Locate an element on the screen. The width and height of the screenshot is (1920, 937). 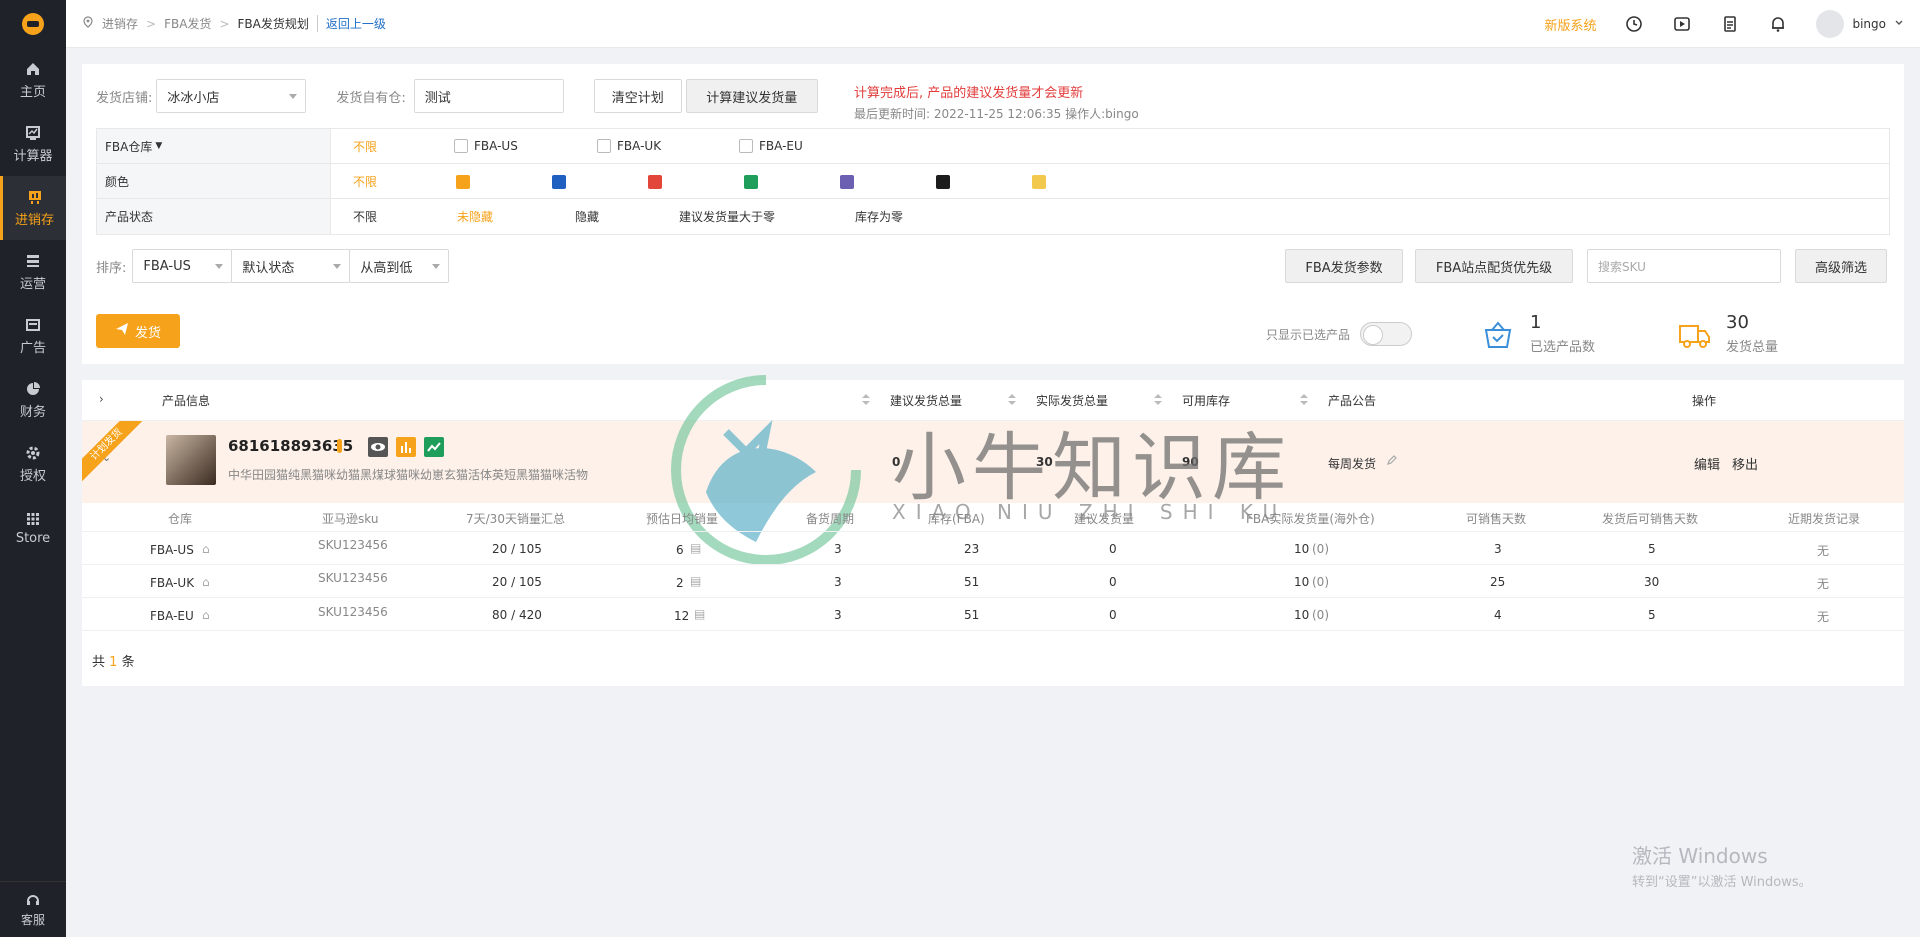
sort-state-select: 默认状态 is located at coordinates (291, 266).